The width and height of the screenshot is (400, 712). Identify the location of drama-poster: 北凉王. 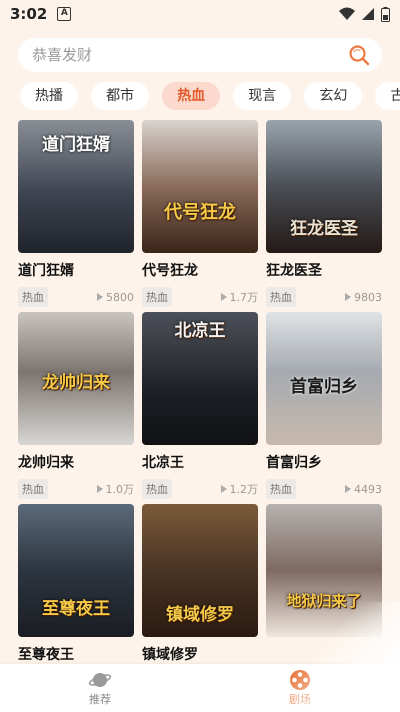
(200, 378).